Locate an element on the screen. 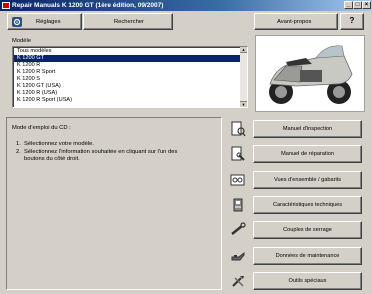  close-button: × is located at coordinates (366, 5).